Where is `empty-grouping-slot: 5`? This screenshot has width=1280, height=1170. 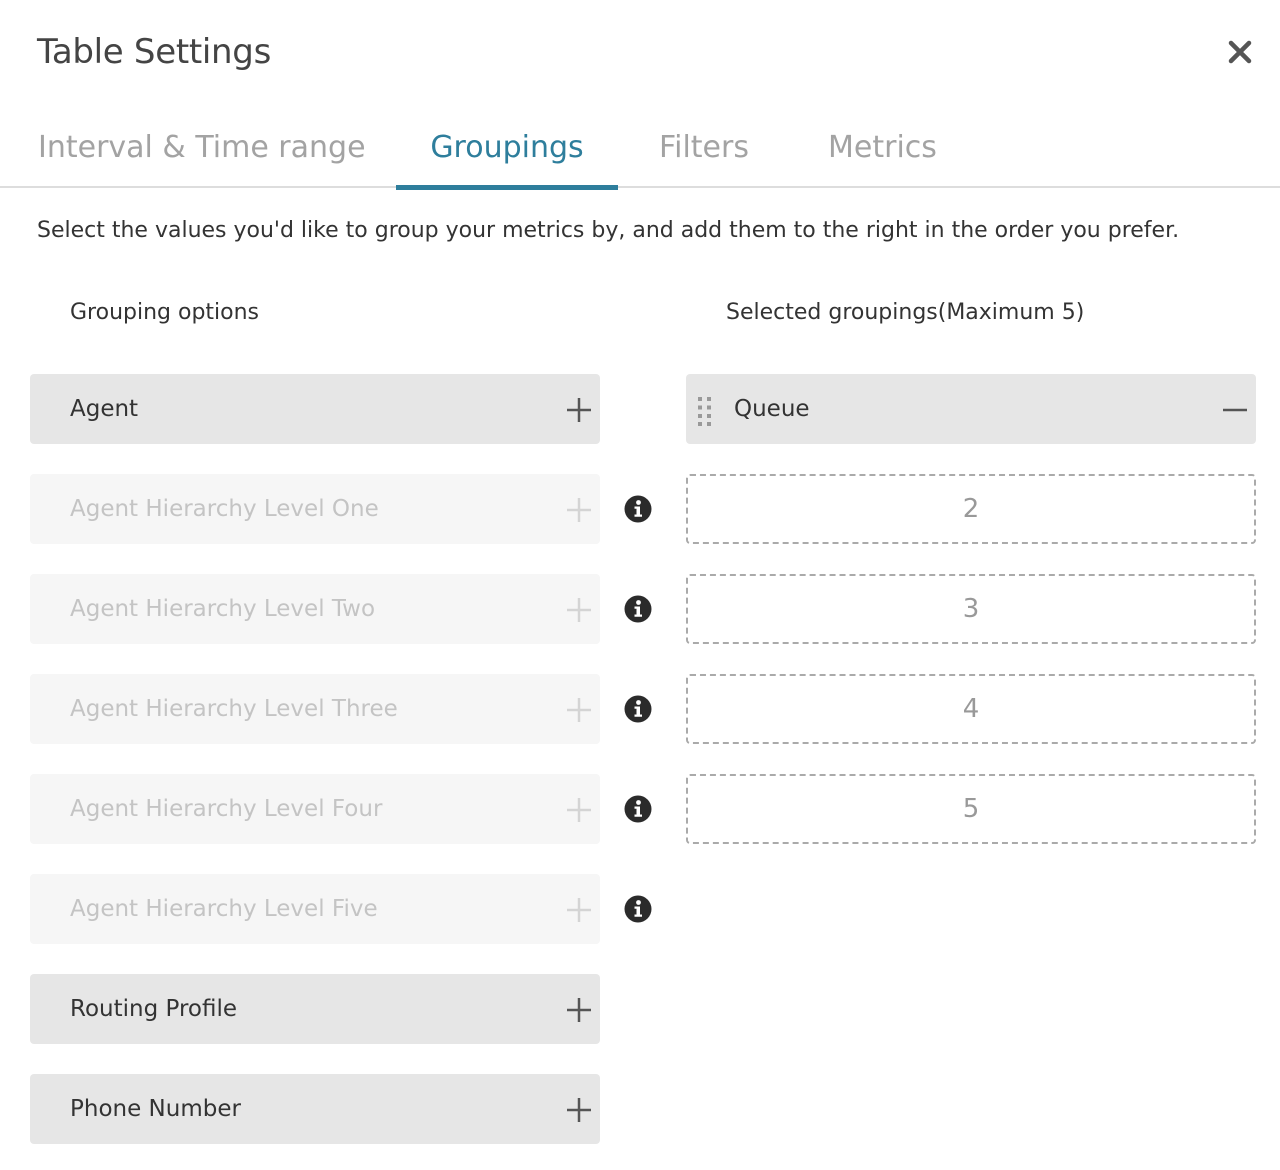 empty-grouping-slot: 5 is located at coordinates (971, 809).